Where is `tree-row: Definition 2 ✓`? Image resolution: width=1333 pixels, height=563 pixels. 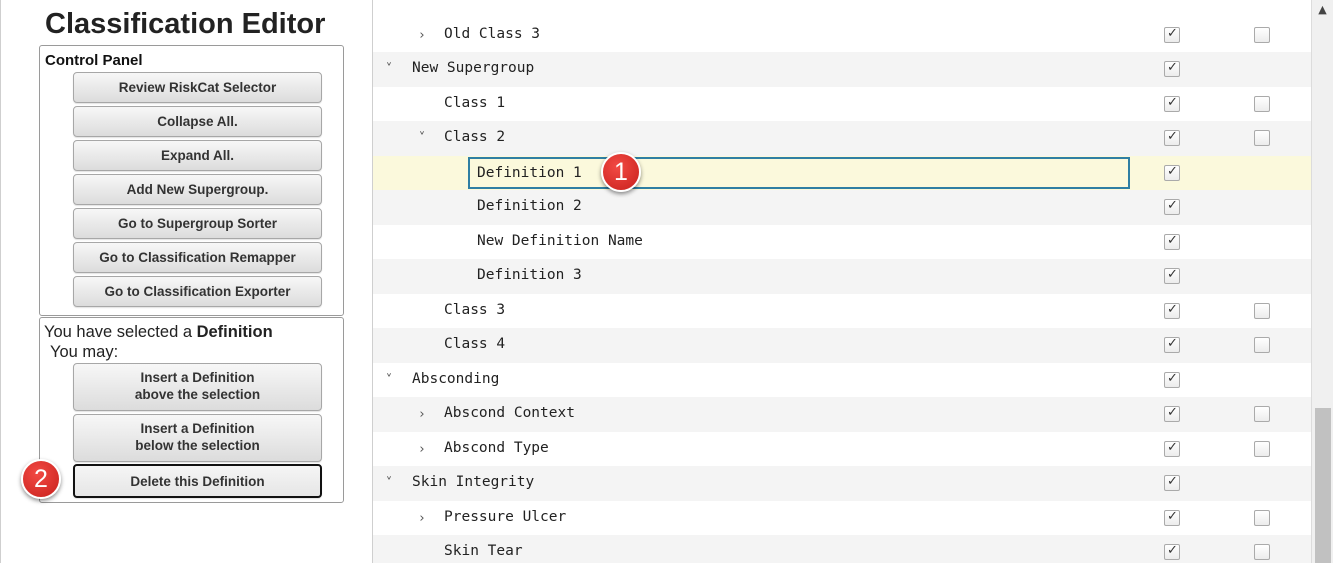 tree-row: Definition 2 ✓ is located at coordinates (842, 207).